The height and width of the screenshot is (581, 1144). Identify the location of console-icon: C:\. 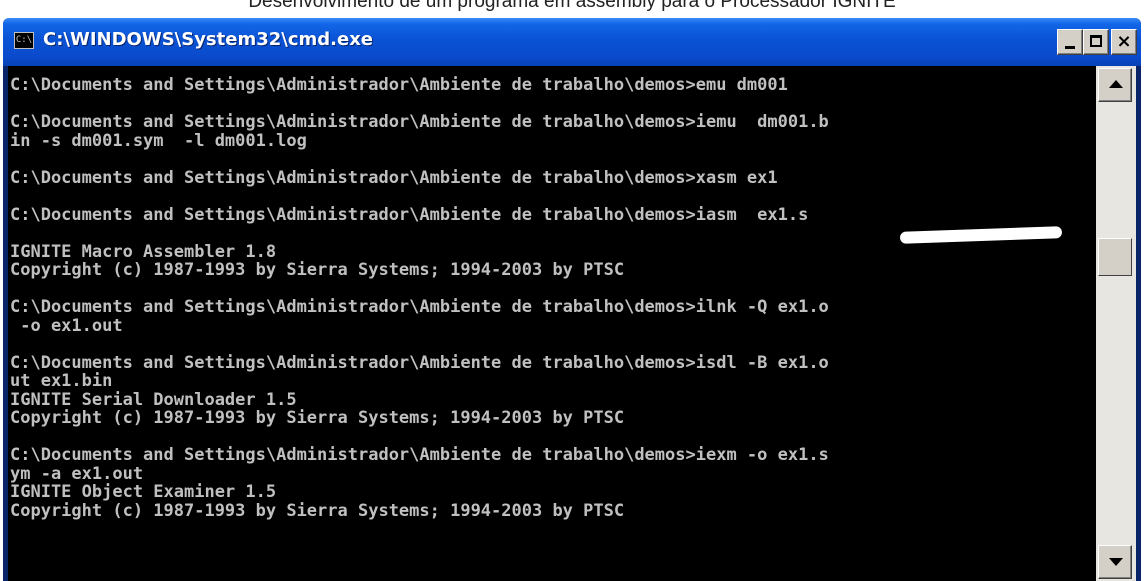
(24, 40).